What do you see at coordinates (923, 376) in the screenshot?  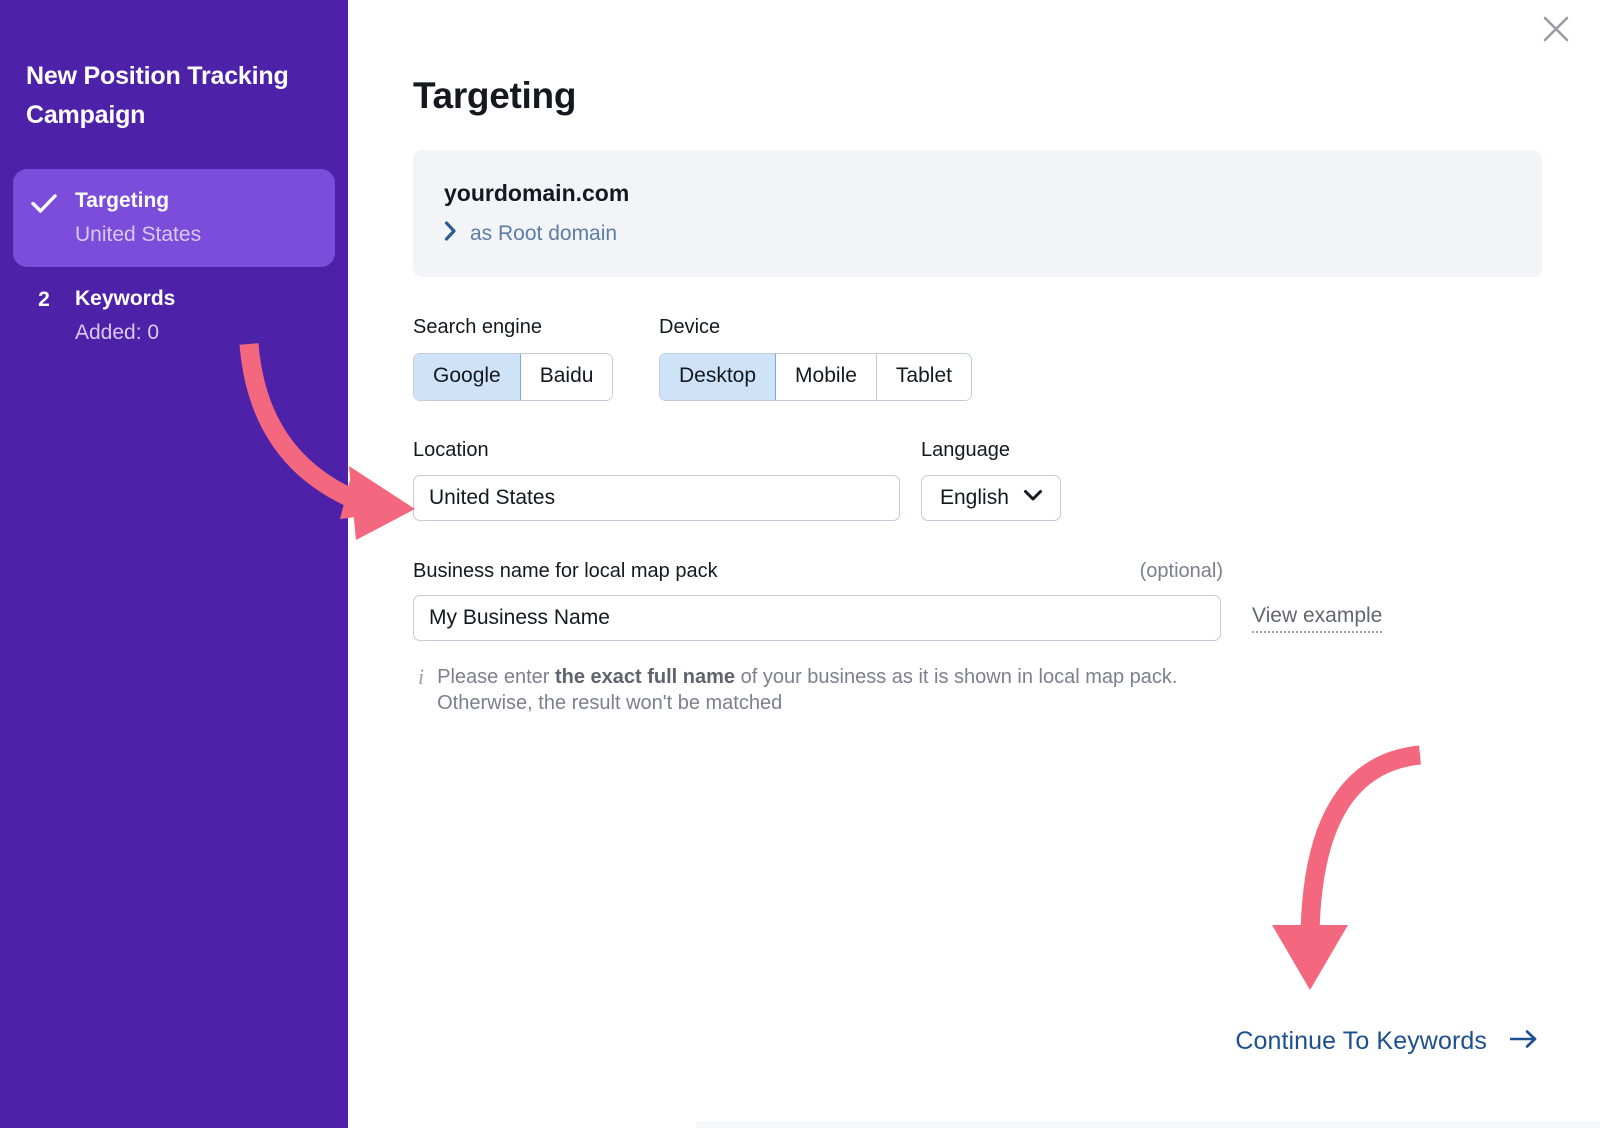 I see `device-option-tablet: Tablet` at bounding box center [923, 376].